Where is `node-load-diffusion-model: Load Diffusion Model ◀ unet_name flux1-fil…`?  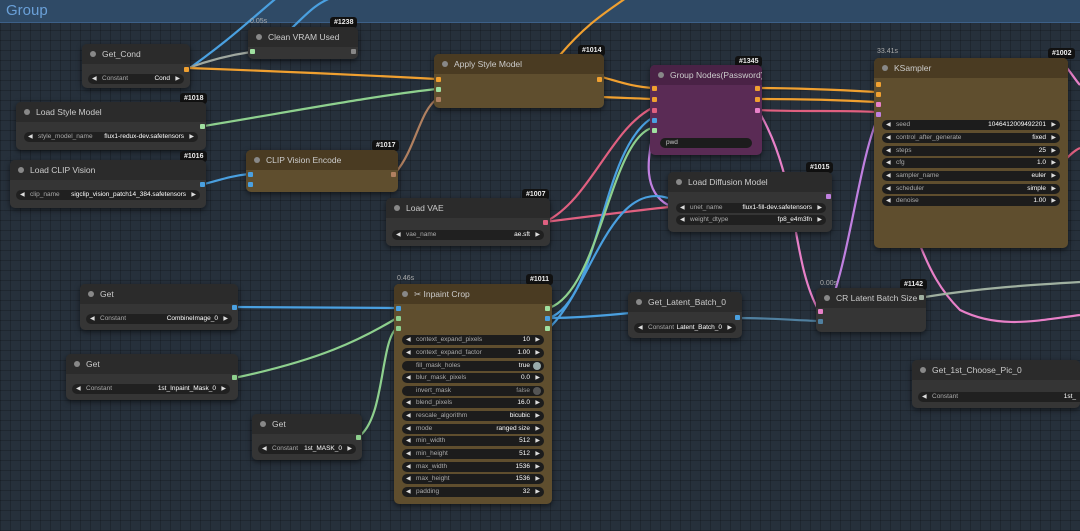
node-load-diffusion-model: Load Diffusion Model ◀ unet_name flux1-fil… is located at coordinates (750, 202).